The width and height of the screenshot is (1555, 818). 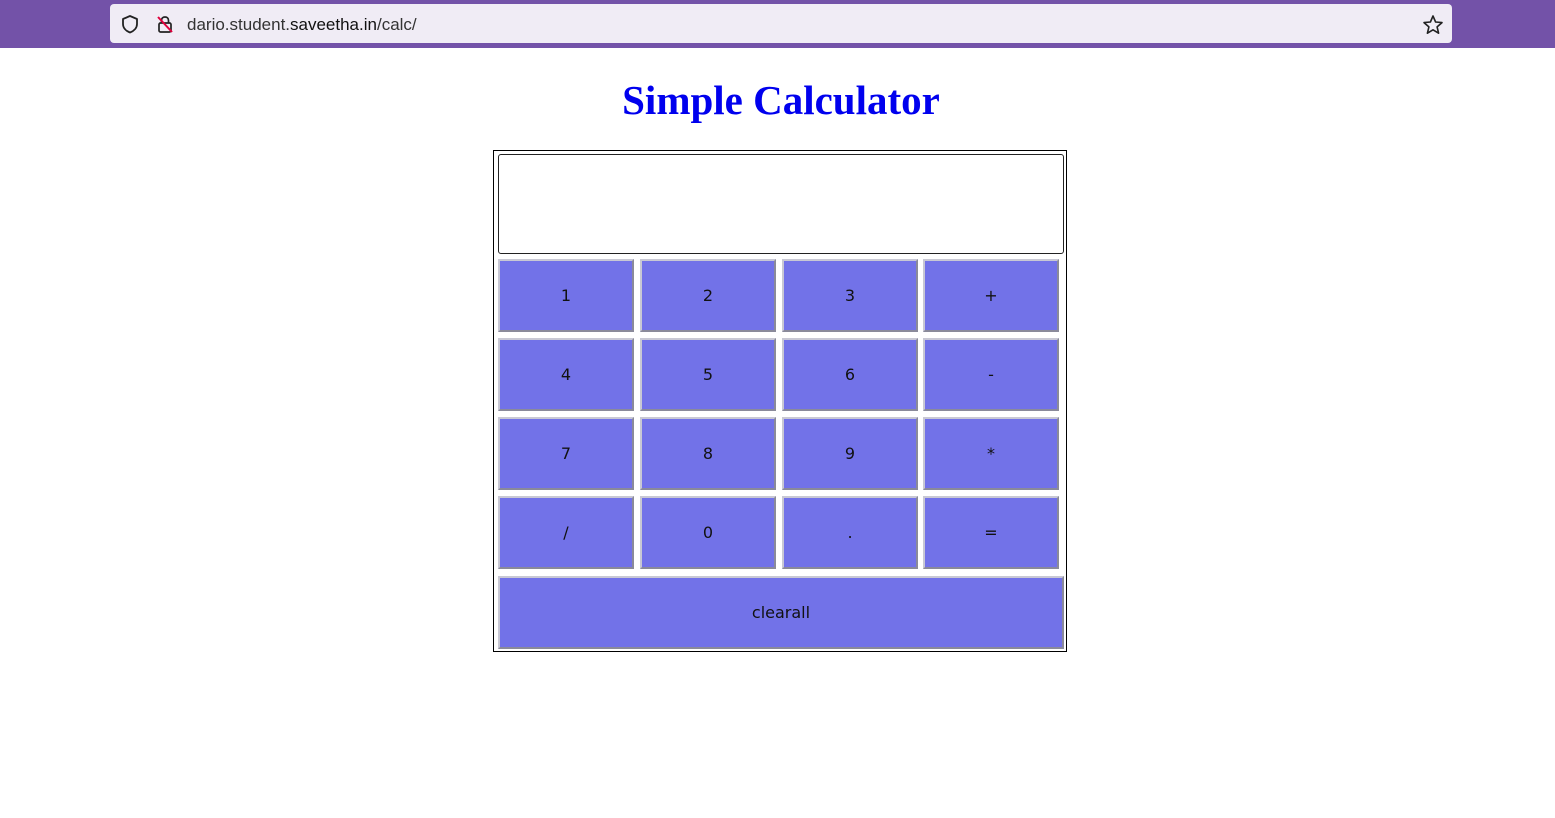 What do you see at coordinates (130, 24) in the screenshot?
I see `shield-icon` at bounding box center [130, 24].